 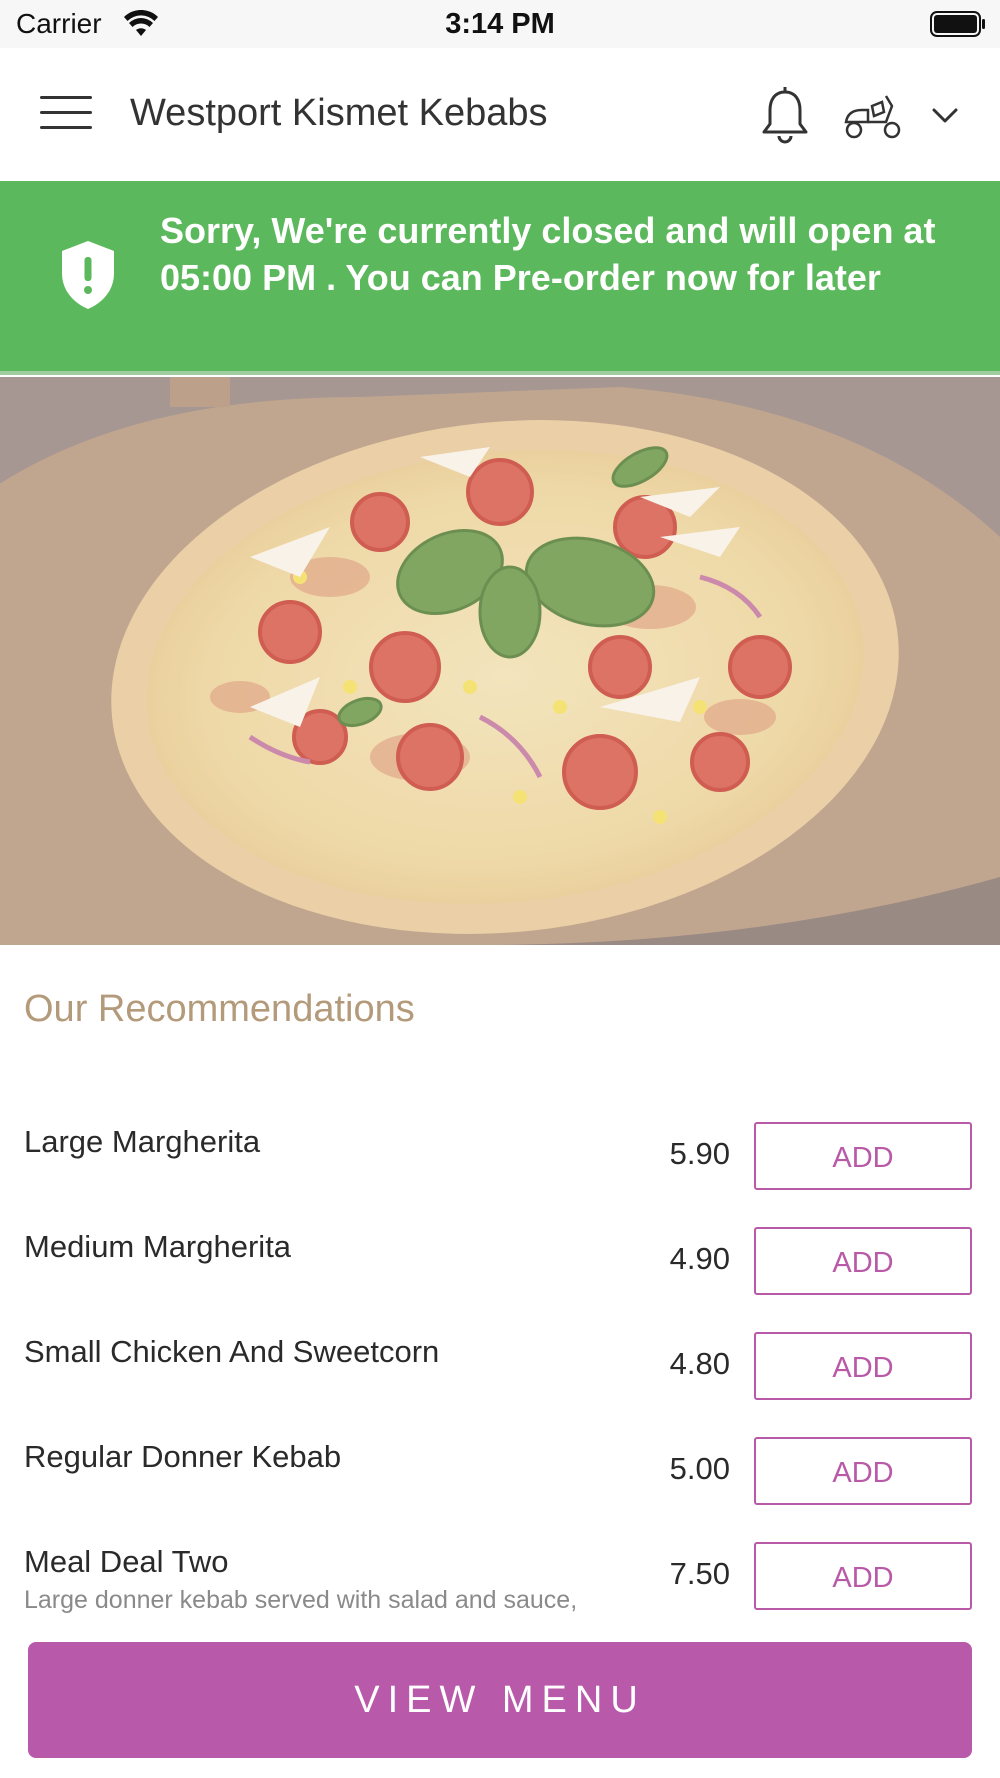 What do you see at coordinates (339, 113) in the screenshot?
I see `page-title: Westport Kismet Kebabs` at bounding box center [339, 113].